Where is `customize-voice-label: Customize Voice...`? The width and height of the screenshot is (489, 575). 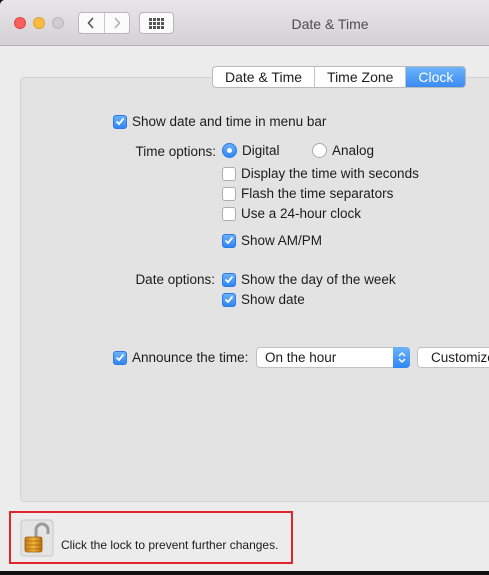 customize-voice-label: Customize Voice... is located at coordinates (460, 357).